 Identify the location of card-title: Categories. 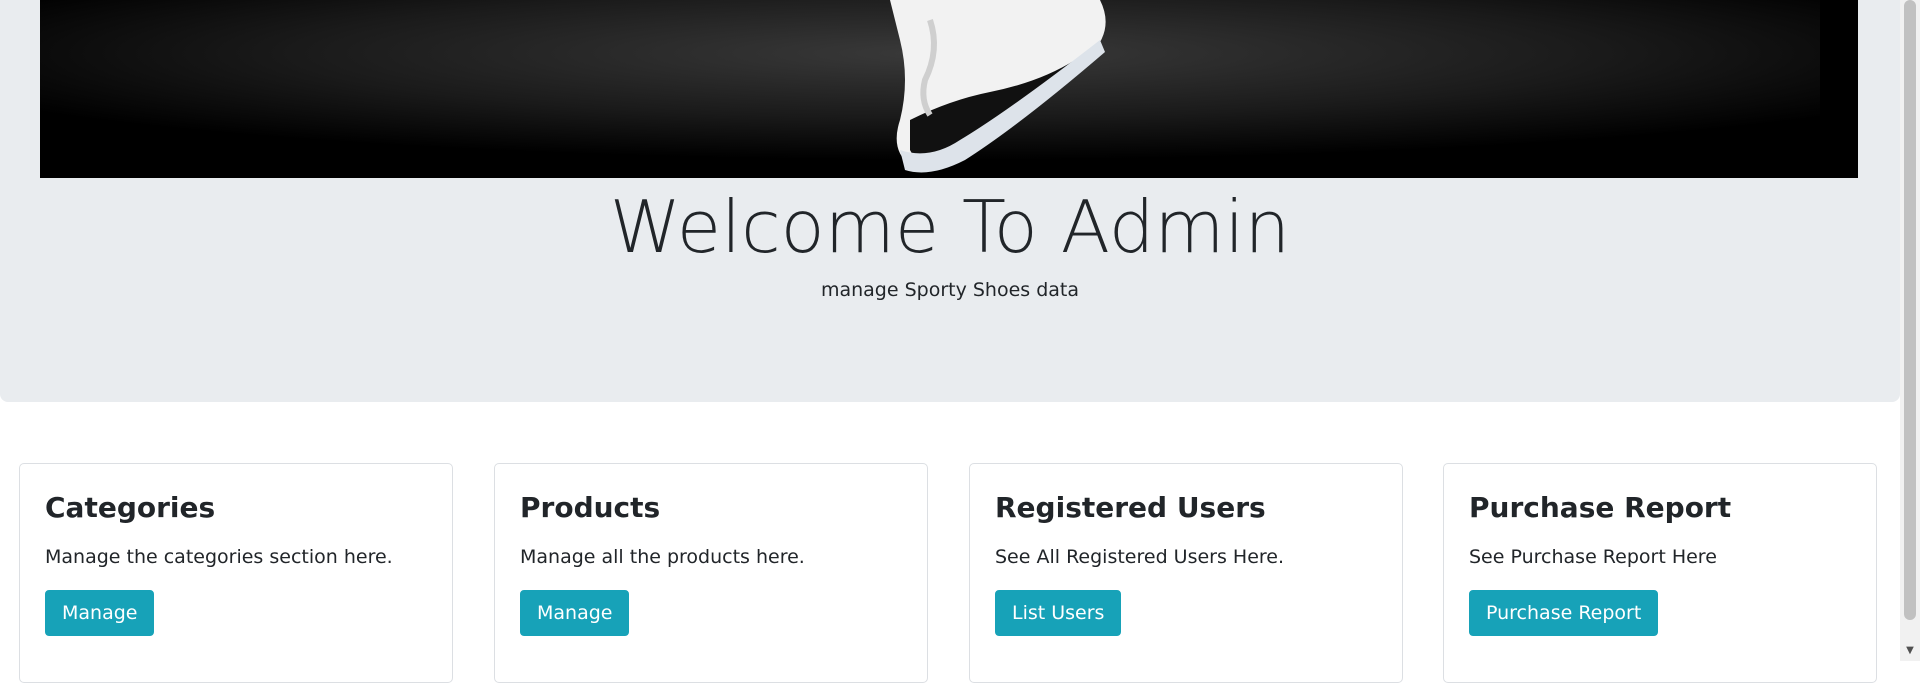
(130, 507).